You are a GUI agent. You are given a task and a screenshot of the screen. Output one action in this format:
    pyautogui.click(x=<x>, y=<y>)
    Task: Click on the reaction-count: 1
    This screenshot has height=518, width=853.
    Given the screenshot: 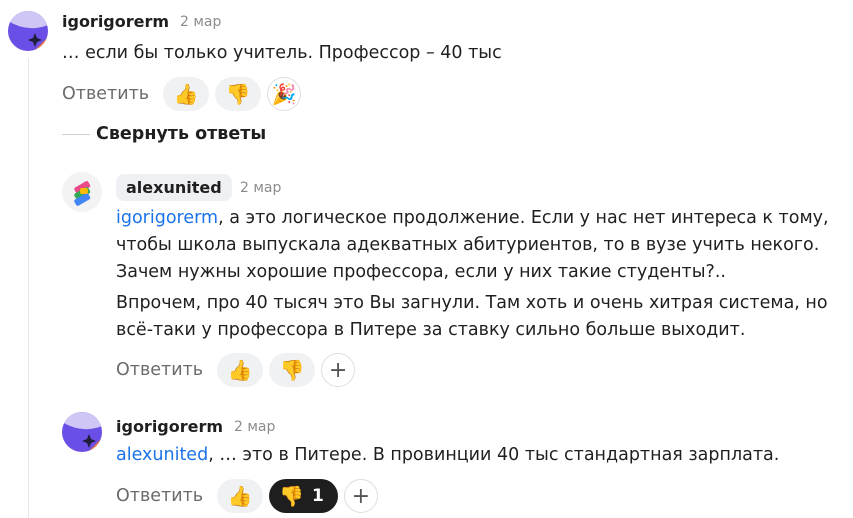 What is the action you would take?
    pyautogui.click(x=318, y=496)
    